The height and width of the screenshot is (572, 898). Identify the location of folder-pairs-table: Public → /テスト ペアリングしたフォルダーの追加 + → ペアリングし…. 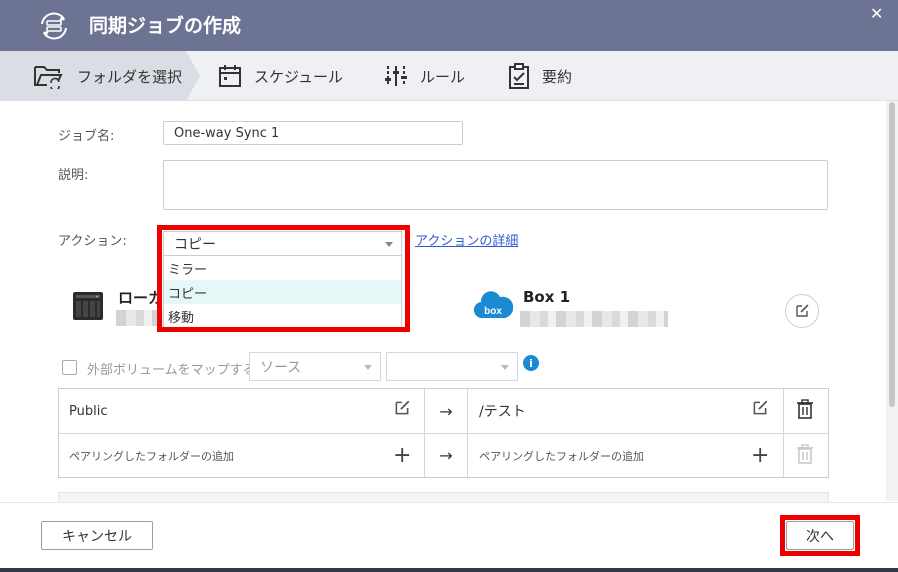
(443, 433).